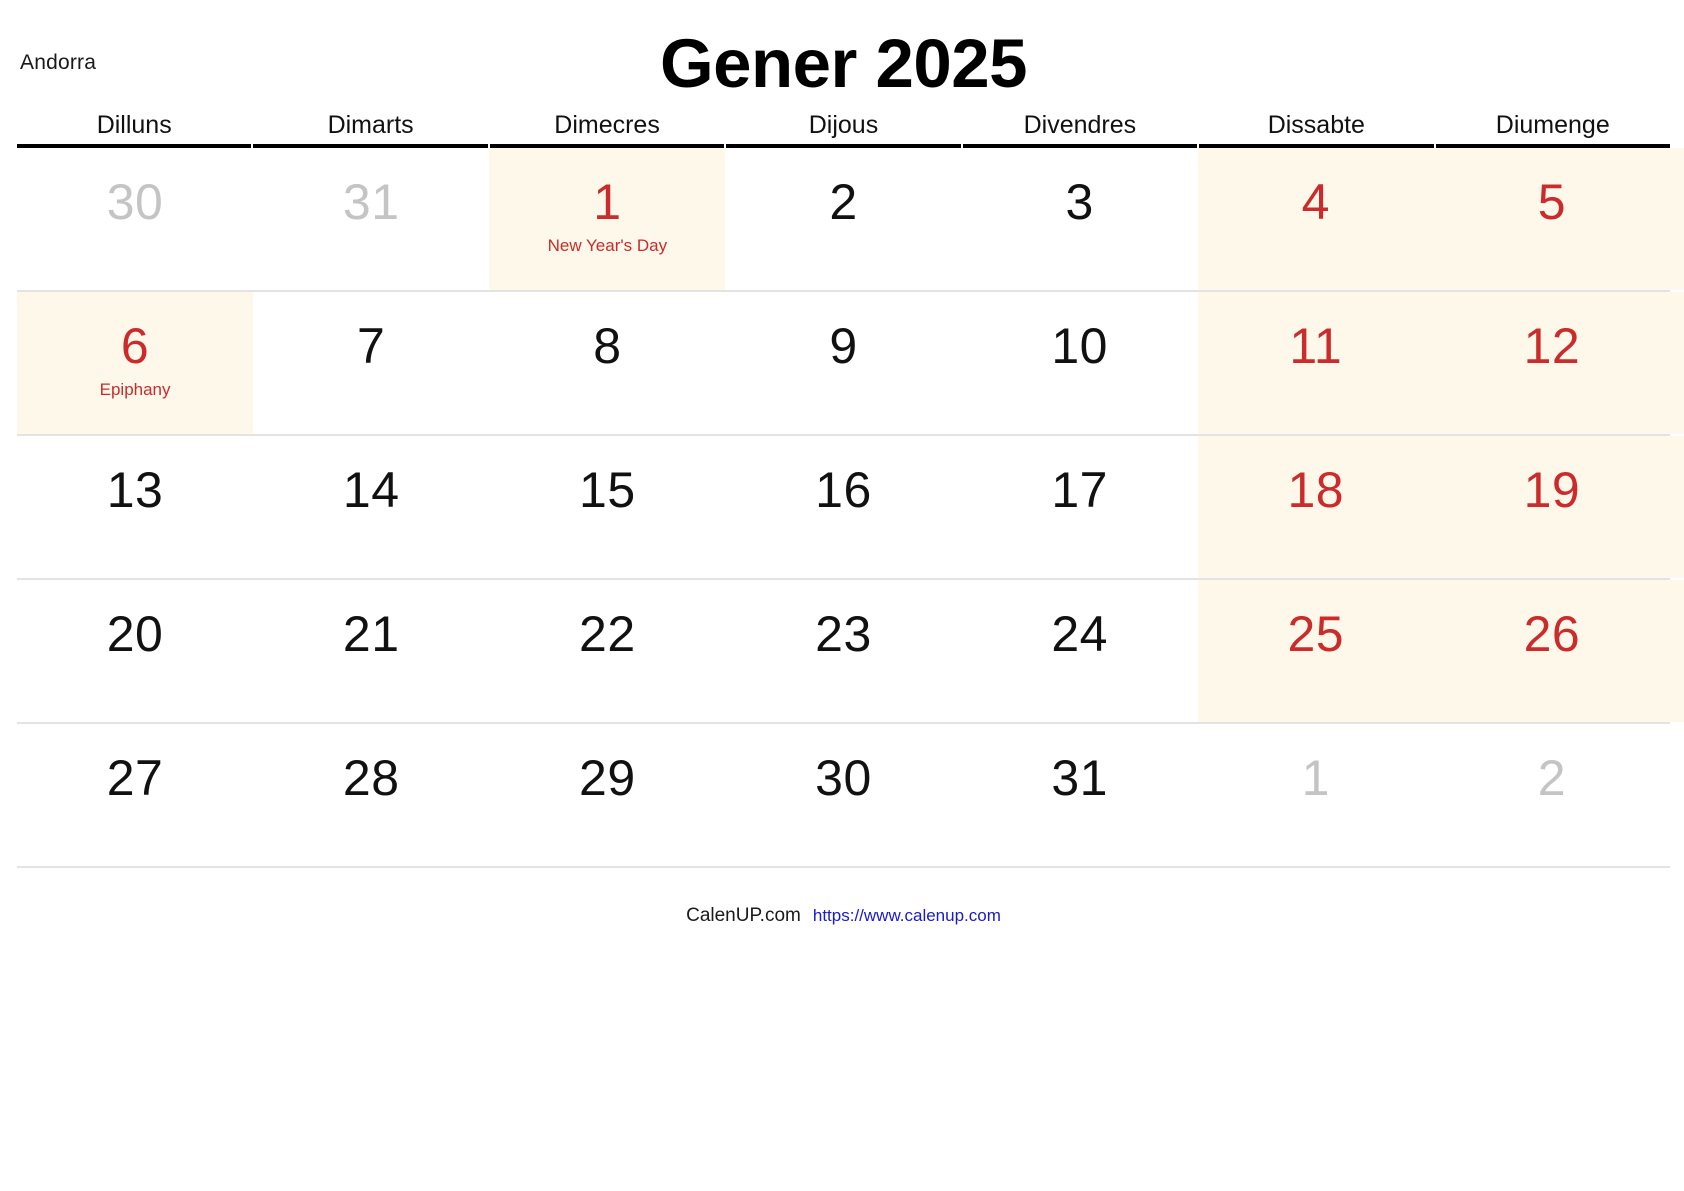  I want to click on day-number: 26, so click(1552, 634).